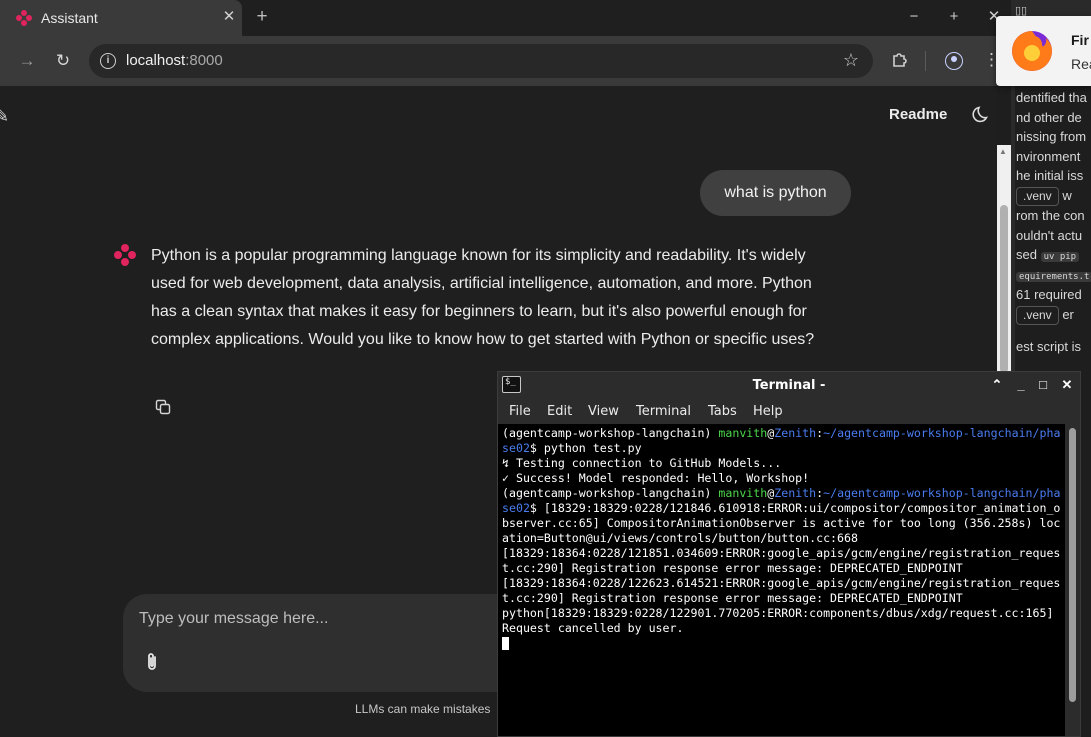  I want to click on doc-line: 61 required, so click(1049, 294).